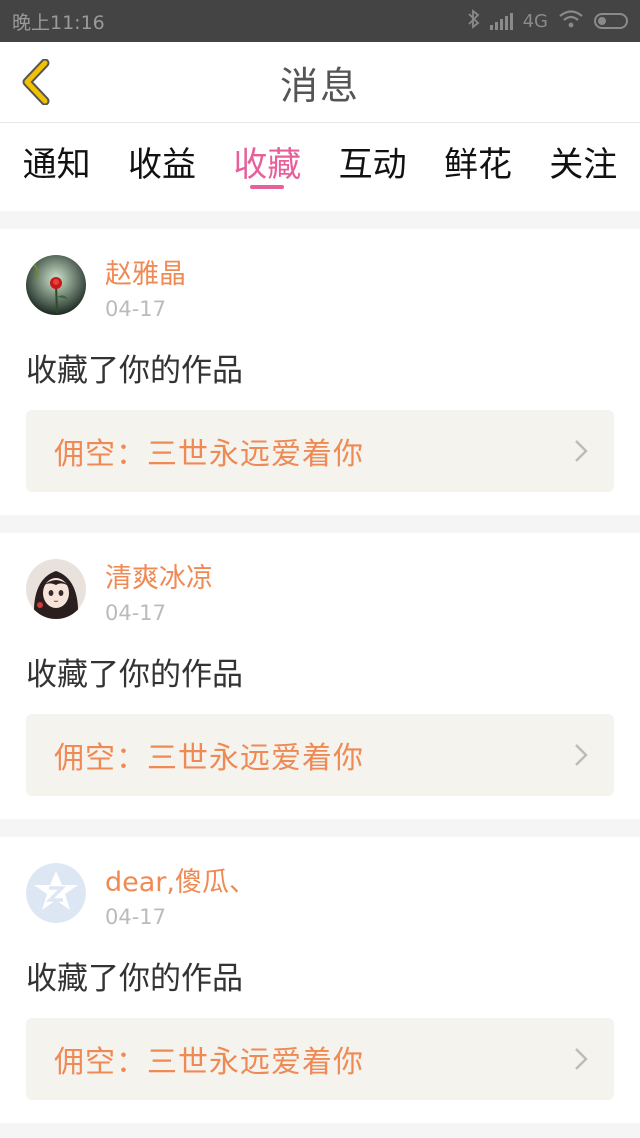 Image resolution: width=640 pixels, height=1138 pixels. I want to click on tab-earnings: 收益, so click(162, 167).